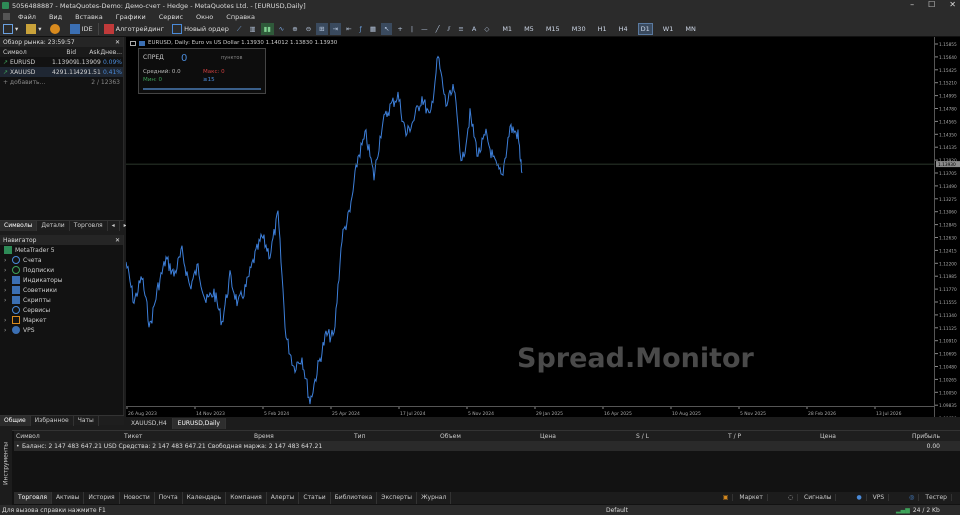 This screenshot has width=960, height=515. What do you see at coordinates (474, 29) in the screenshot?
I see `text-tool-icon: A` at bounding box center [474, 29].